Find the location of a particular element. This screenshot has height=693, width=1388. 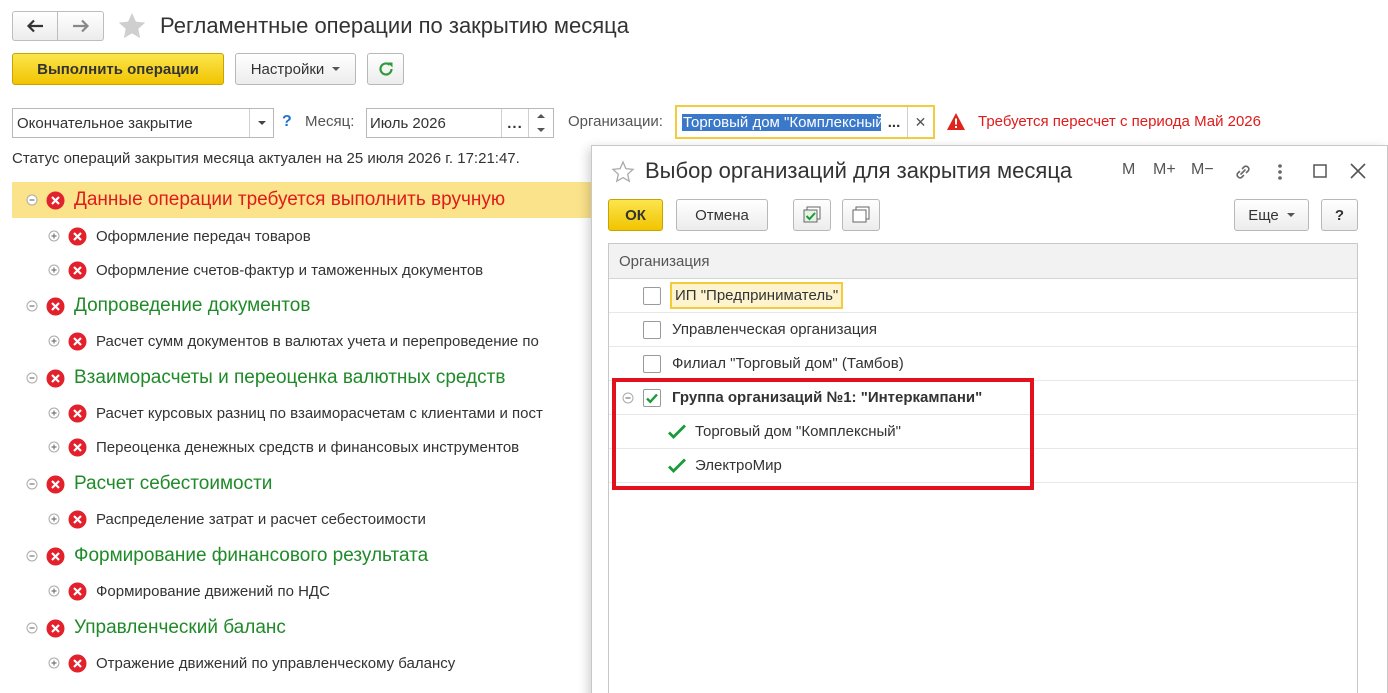

organizations-value: Торговый дом "Комплексный" is located at coordinates (781, 122).